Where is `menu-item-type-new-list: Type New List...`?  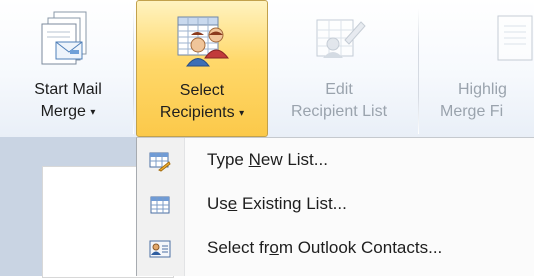
menu-item-type-new-list: Type New List... is located at coordinates (335, 161).